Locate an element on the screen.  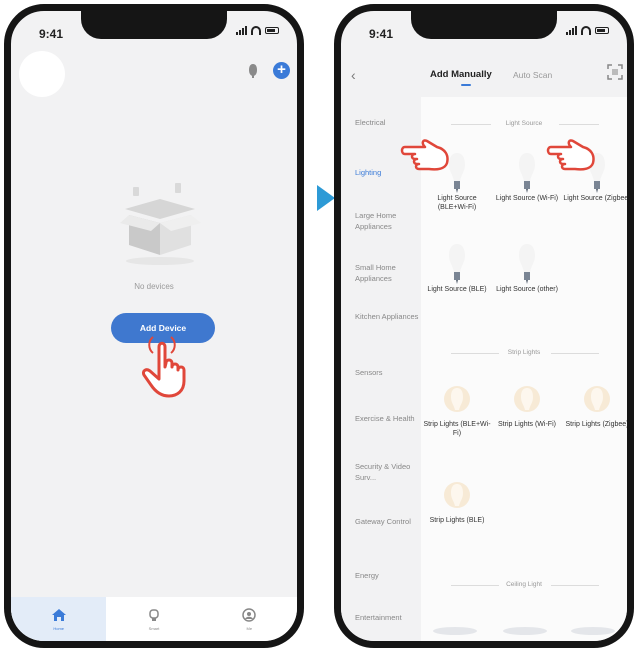
device-label: Light Source (other) is located at coordinates (527, 289).